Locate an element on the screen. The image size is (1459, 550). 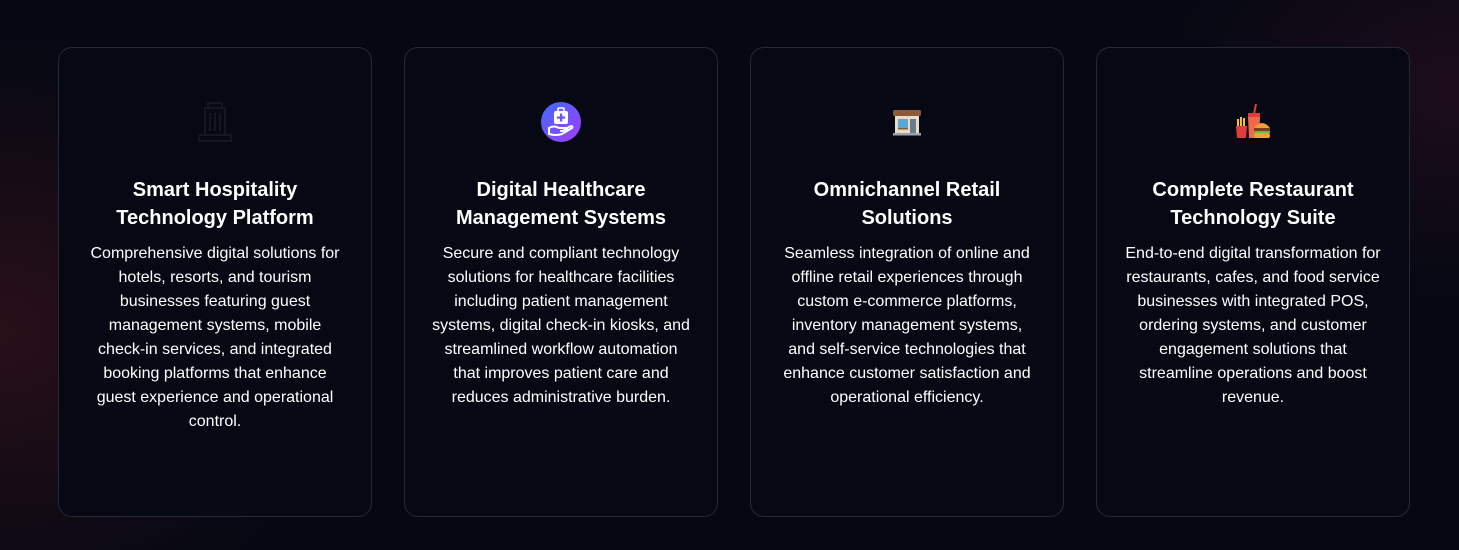
storefront-icon is located at coordinates (907, 122).